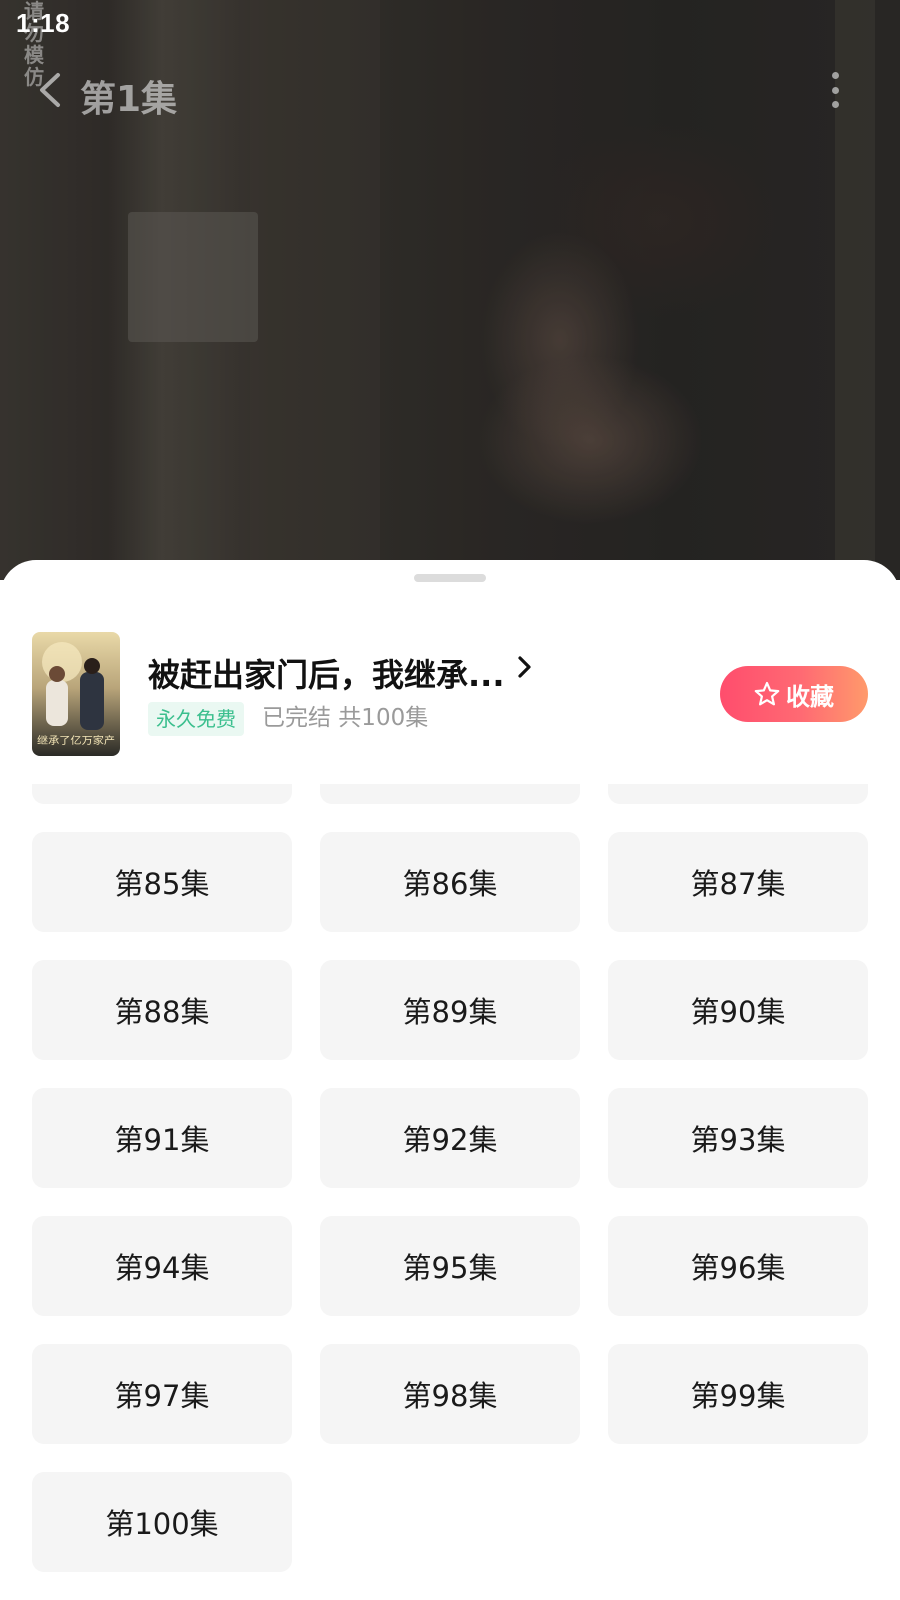 Image resolution: width=900 pixels, height=1600 pixels. I want to click on episode-button: 第100集, so click(162, 1522).